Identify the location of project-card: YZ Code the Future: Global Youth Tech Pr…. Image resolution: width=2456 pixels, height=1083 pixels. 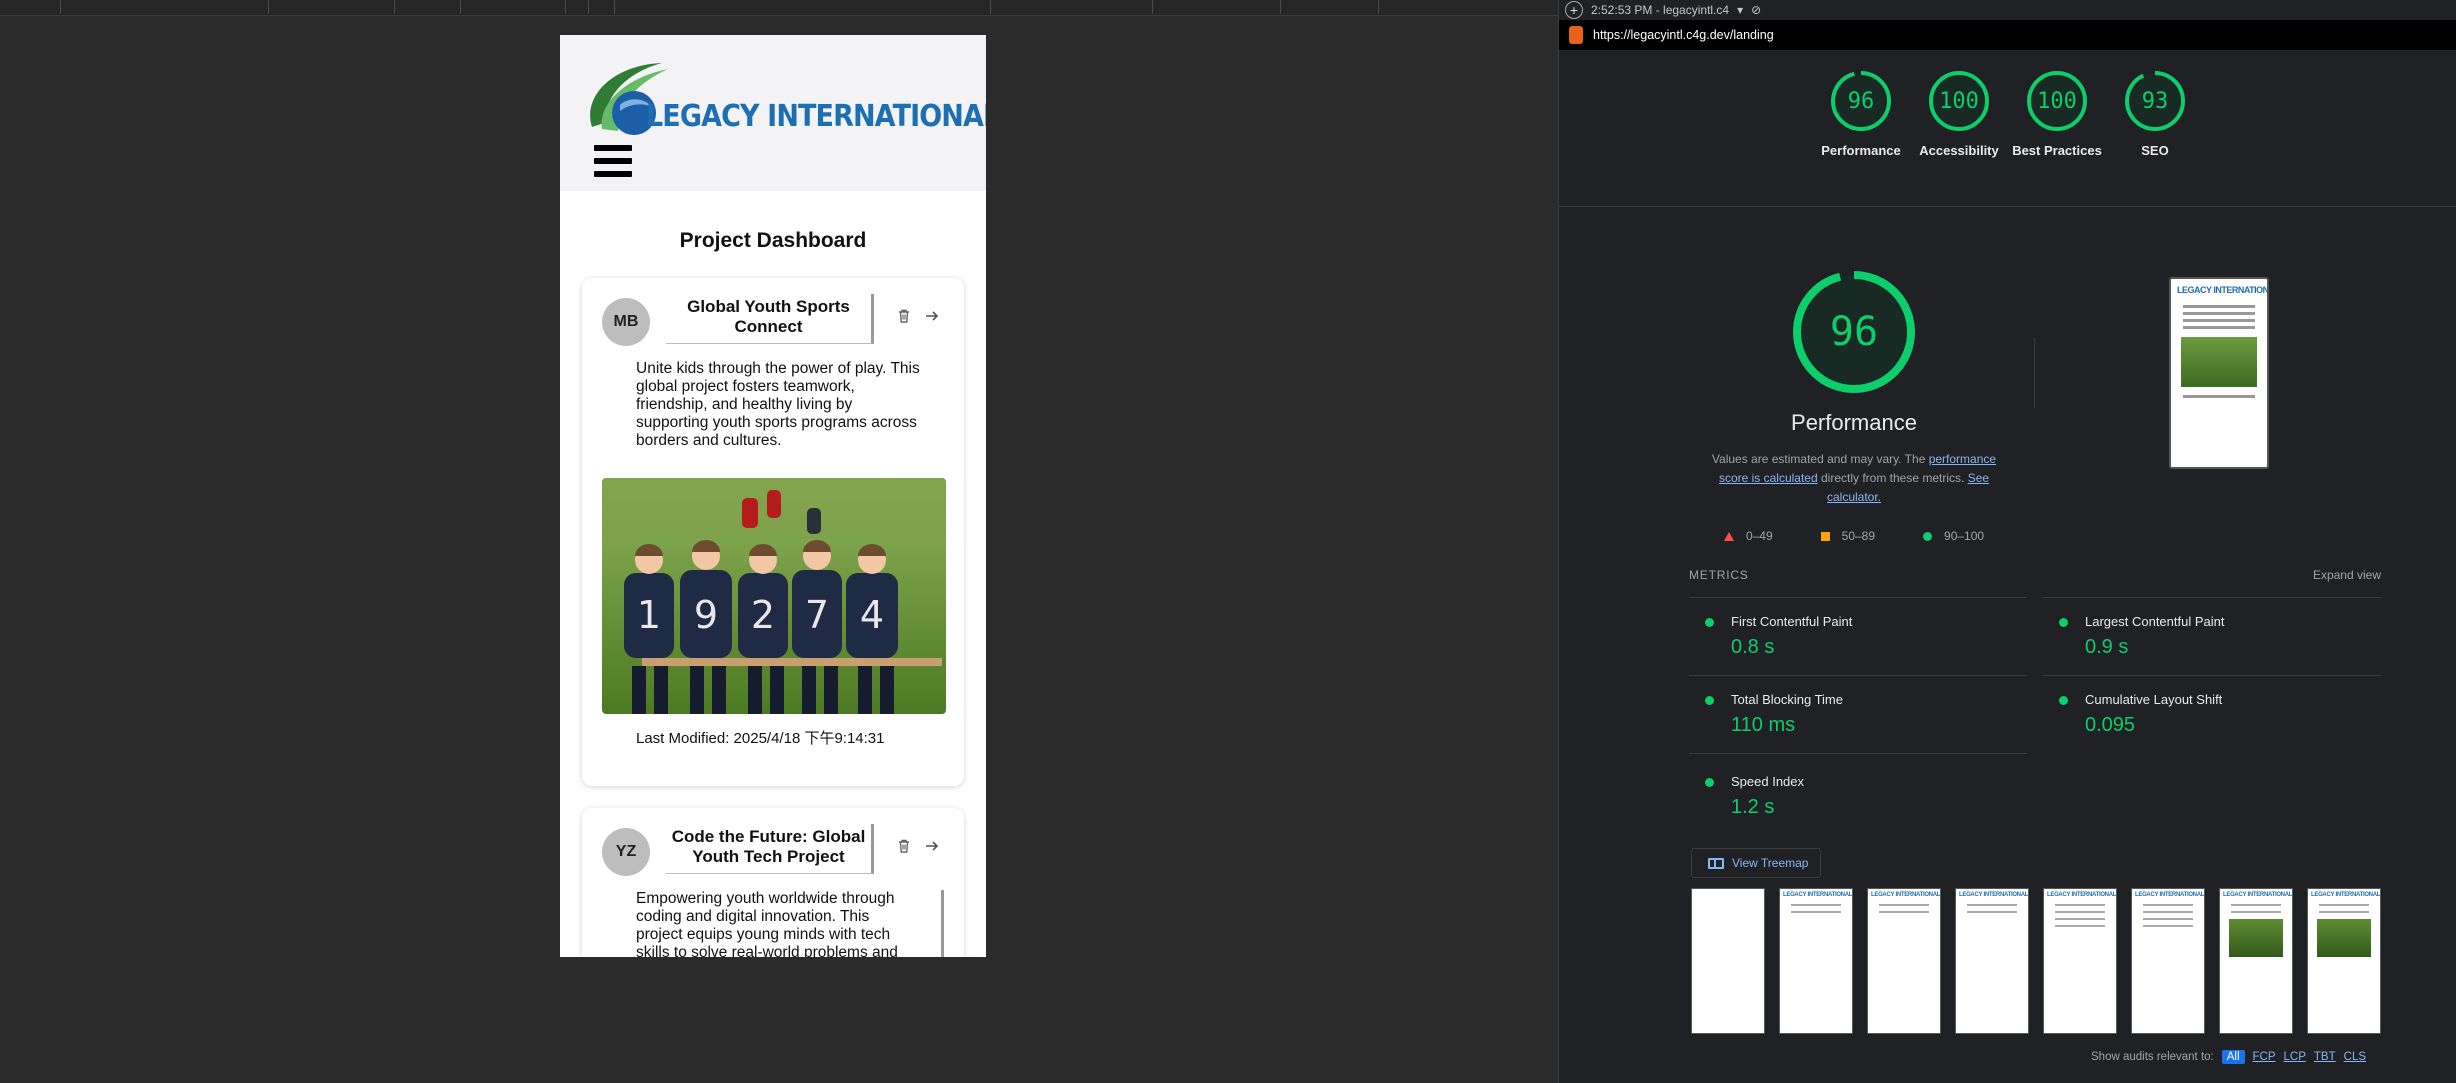
(773, 882).